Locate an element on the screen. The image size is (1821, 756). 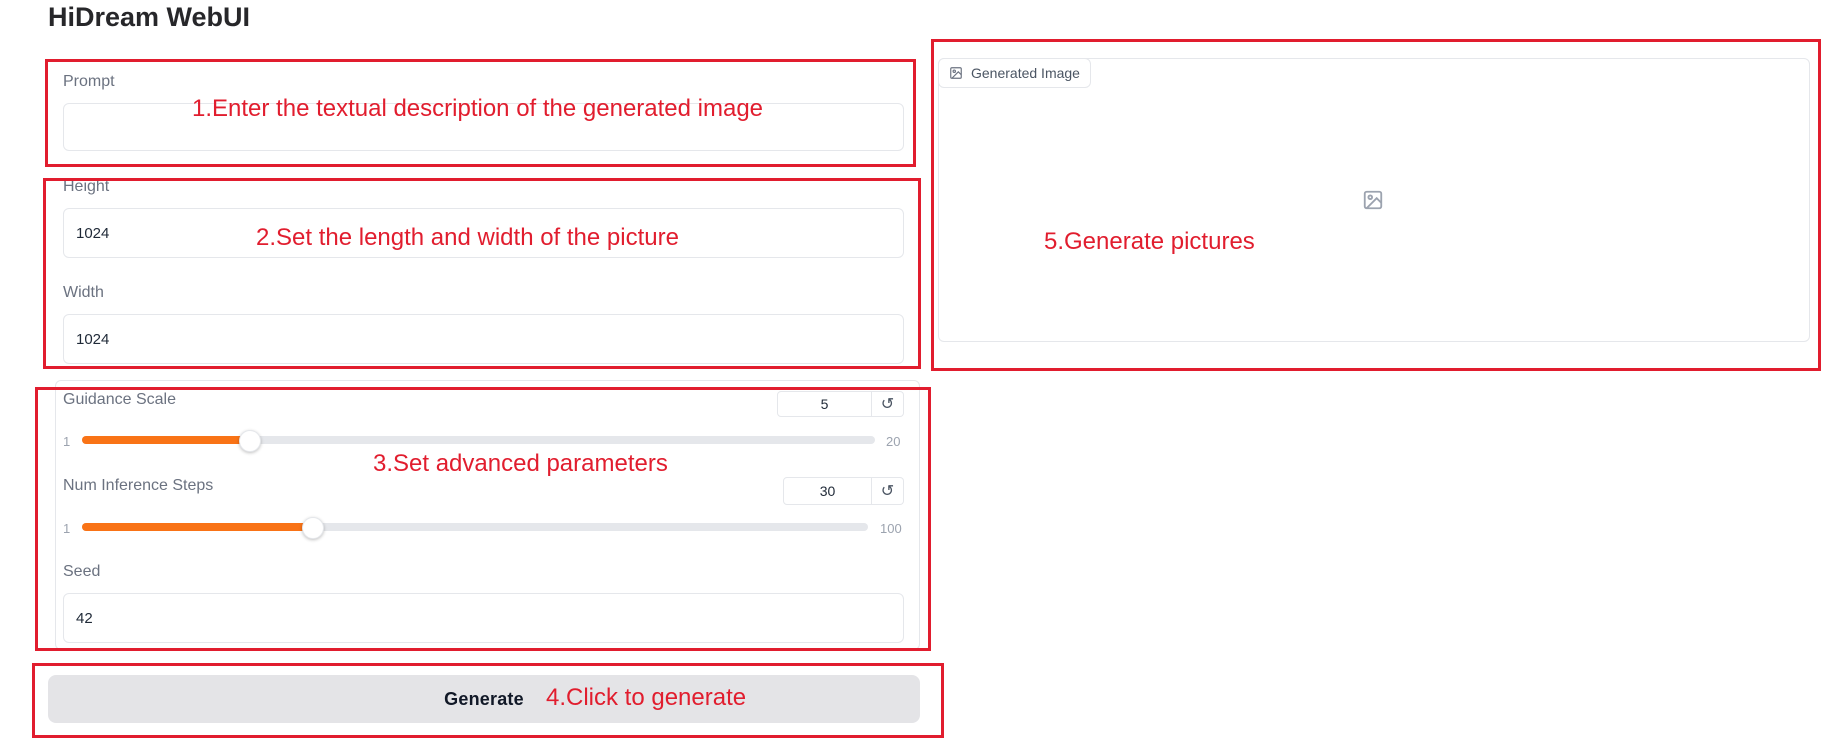
annotation-text-5: 5.Generate pictures is located at coordinates (1149, 241).